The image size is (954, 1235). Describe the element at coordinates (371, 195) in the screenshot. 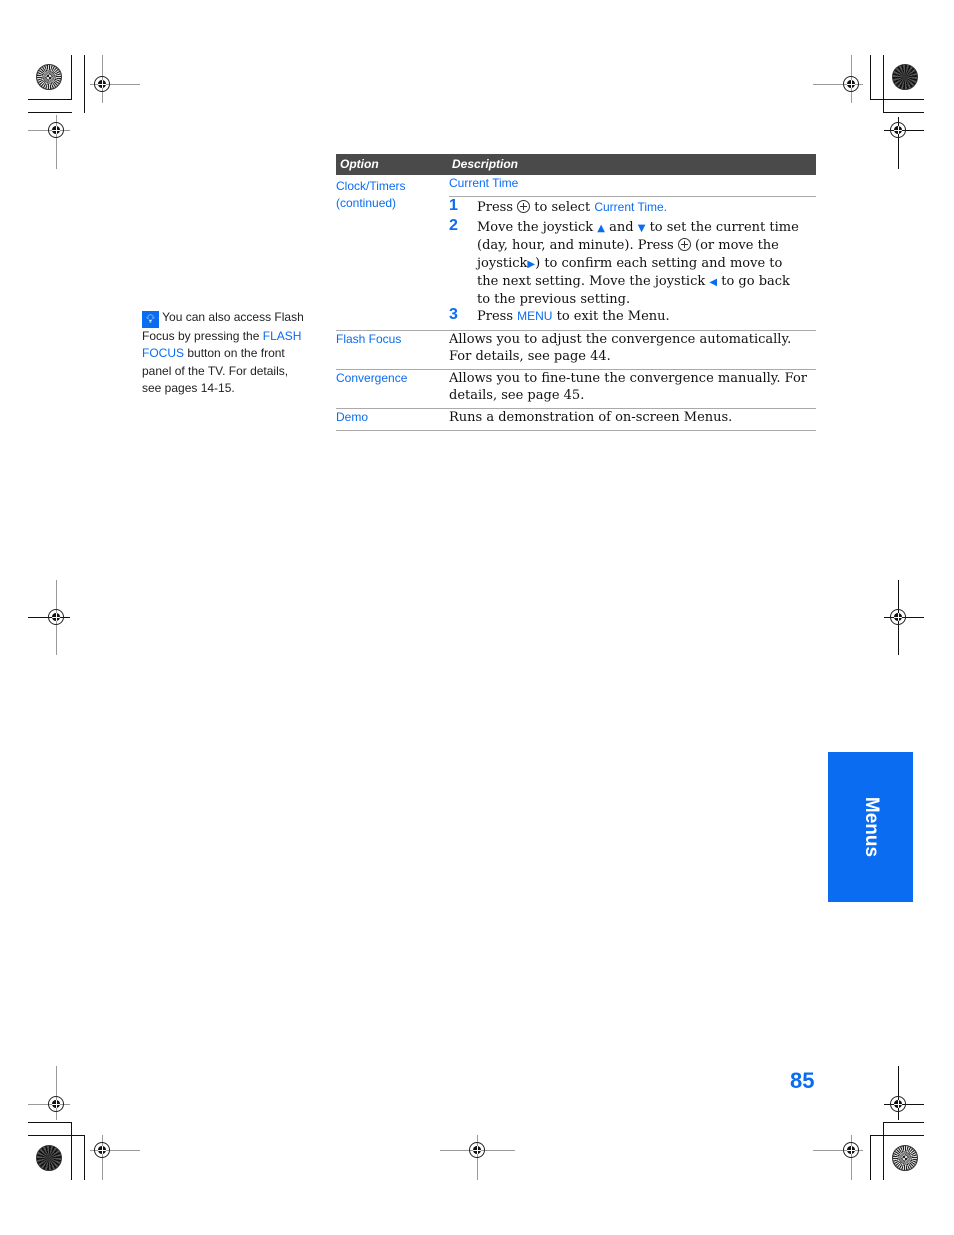

I see `option-clock-timers: Clock/Timers (continued)` at that location.